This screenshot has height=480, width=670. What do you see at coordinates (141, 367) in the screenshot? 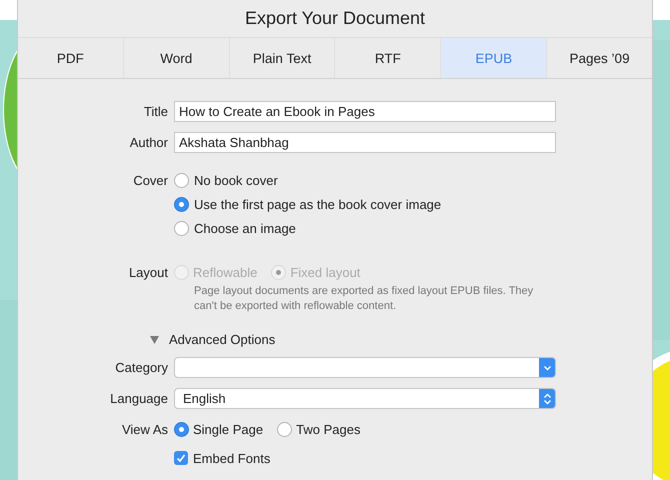
I see `field-label: Category` at bounding box center [141, 367].